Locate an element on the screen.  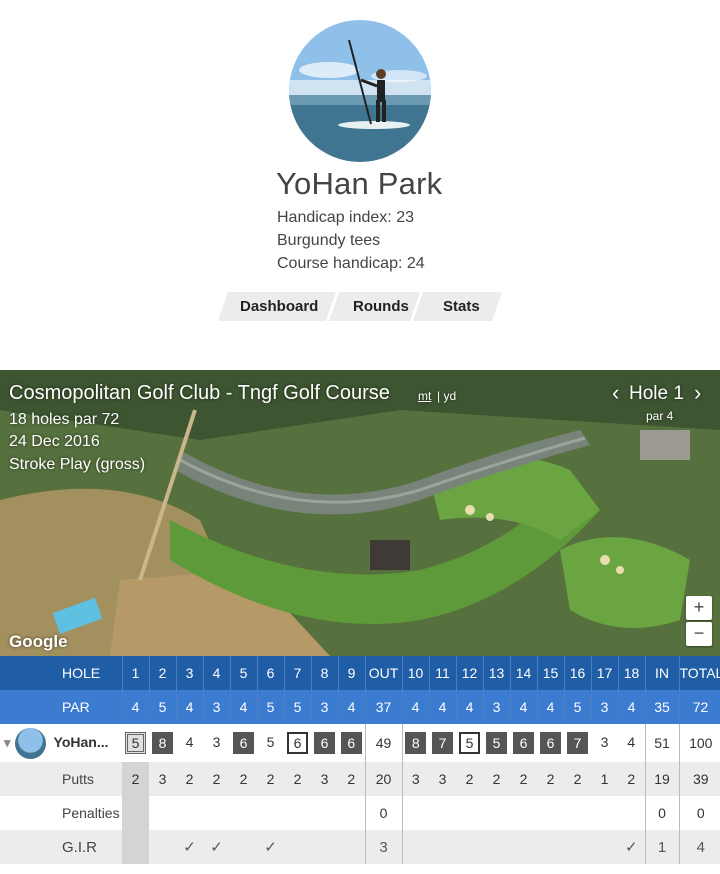
hole-number: 3 is located at coordinates (190, 673).